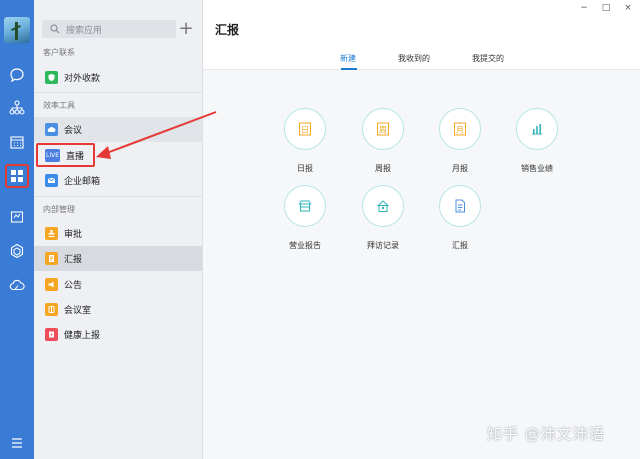 The width and height of the screenshot is (640, 459). I want to click on announcement-icon, so click(51, 284).